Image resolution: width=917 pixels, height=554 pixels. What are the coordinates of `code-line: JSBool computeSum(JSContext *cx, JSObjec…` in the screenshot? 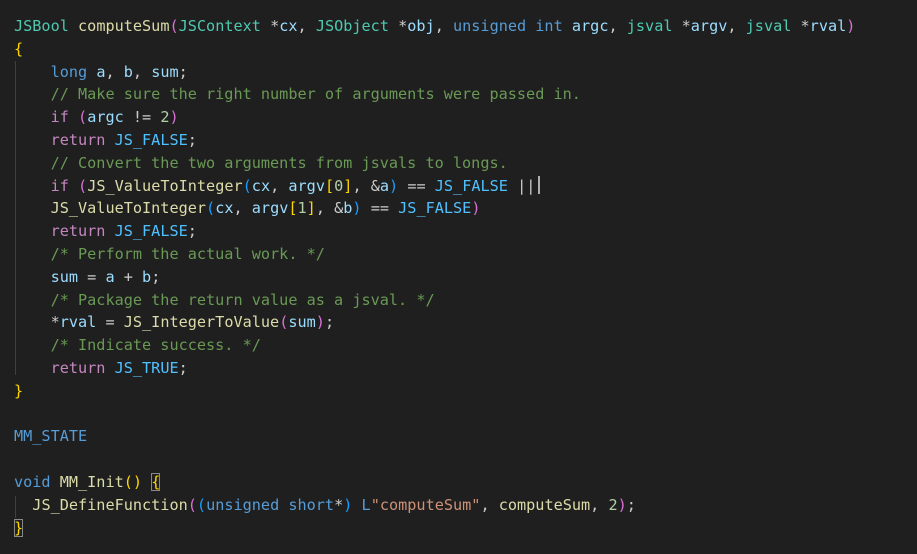 It's located at (434, 26).